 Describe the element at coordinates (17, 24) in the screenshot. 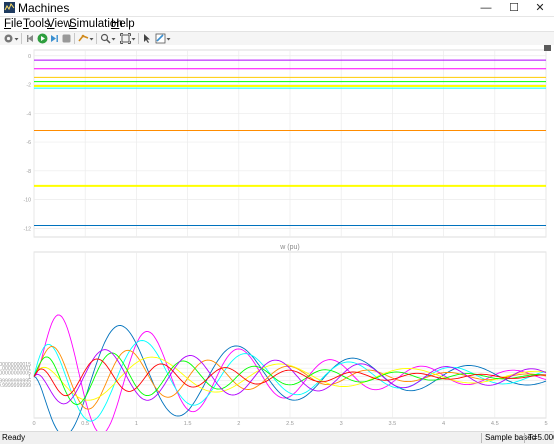

I see `menu-file-label: ile` at that location.